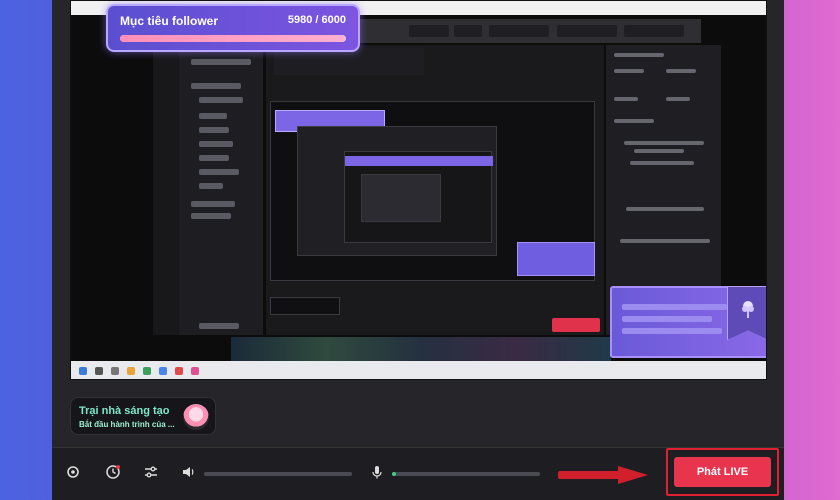 The width and height of the screenshot is (840, 500). What do you see at coordinates (113, 473) in the screenshot?
I see `clock-badge-icon` at bounding box center [113, 473].